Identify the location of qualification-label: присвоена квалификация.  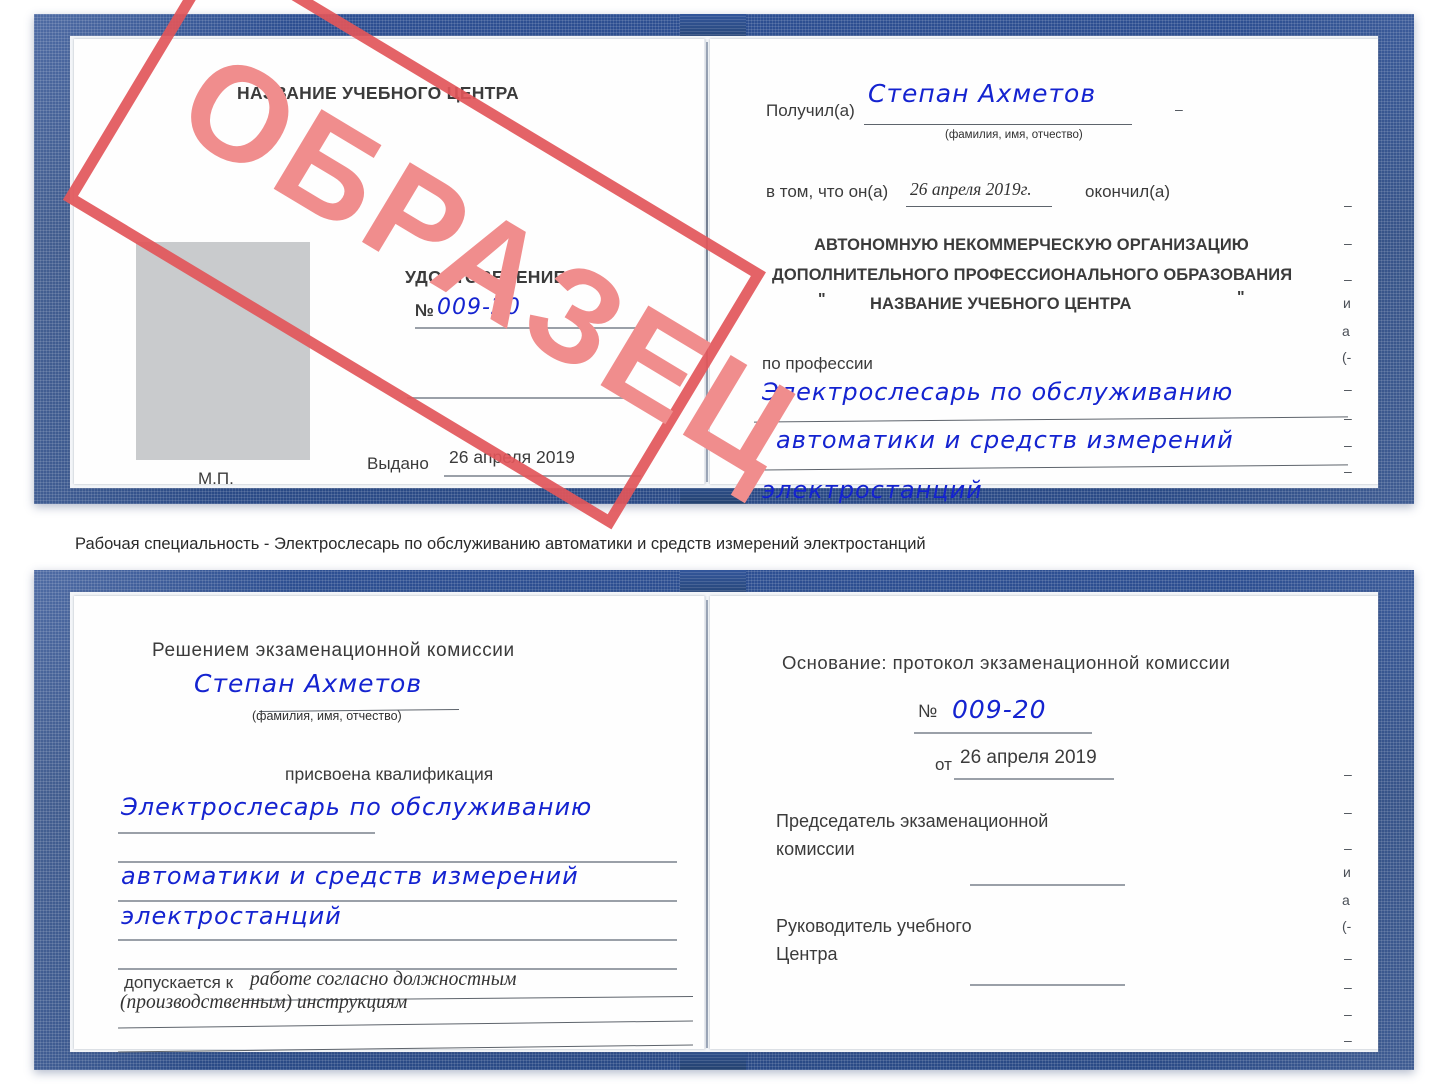
(389, 774).